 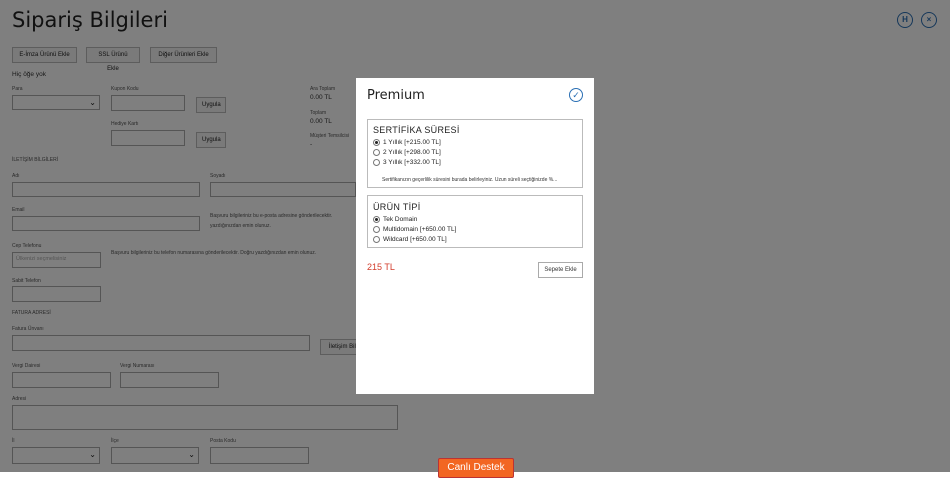 I want to click on modal-title: Premium, so click(x=396, y=95).